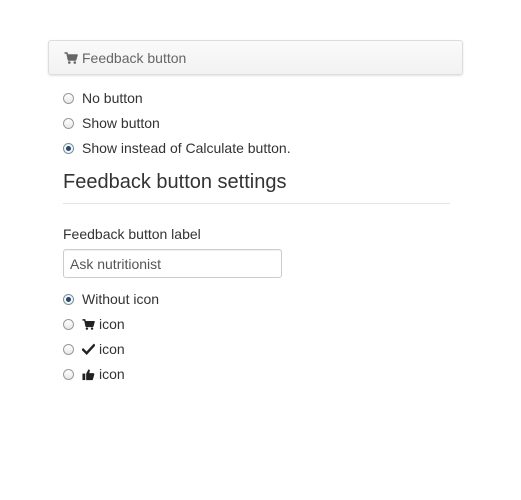 This screenshot has width=521, height=500. Describe the element at coordinates (68, 98) in the screenshot. I see `no-button-radio` at that location.